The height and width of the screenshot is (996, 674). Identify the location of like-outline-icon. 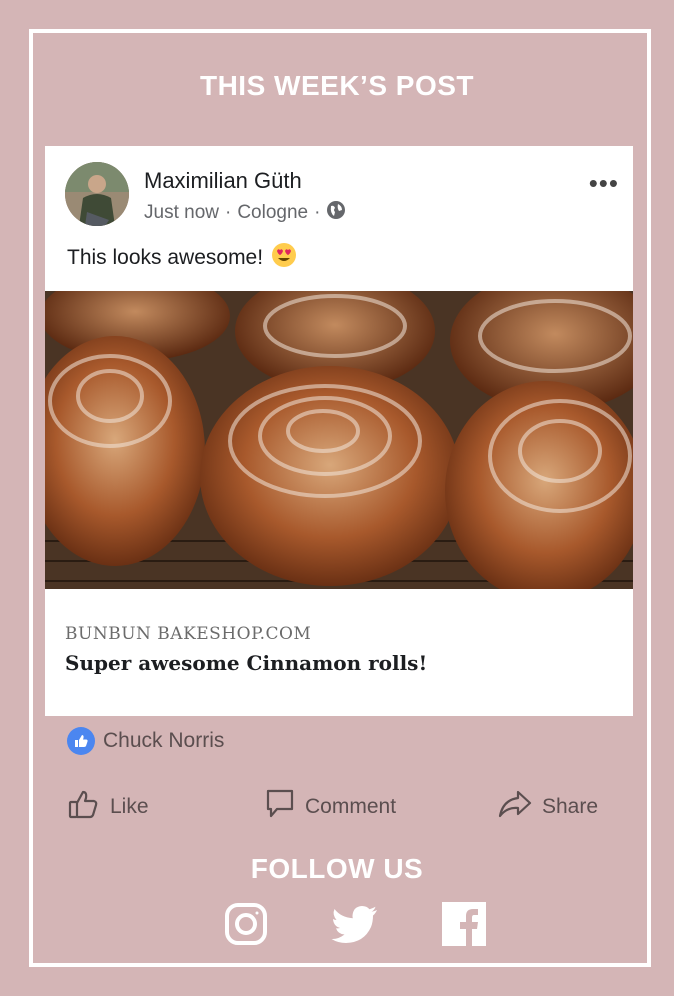
(84, 807).